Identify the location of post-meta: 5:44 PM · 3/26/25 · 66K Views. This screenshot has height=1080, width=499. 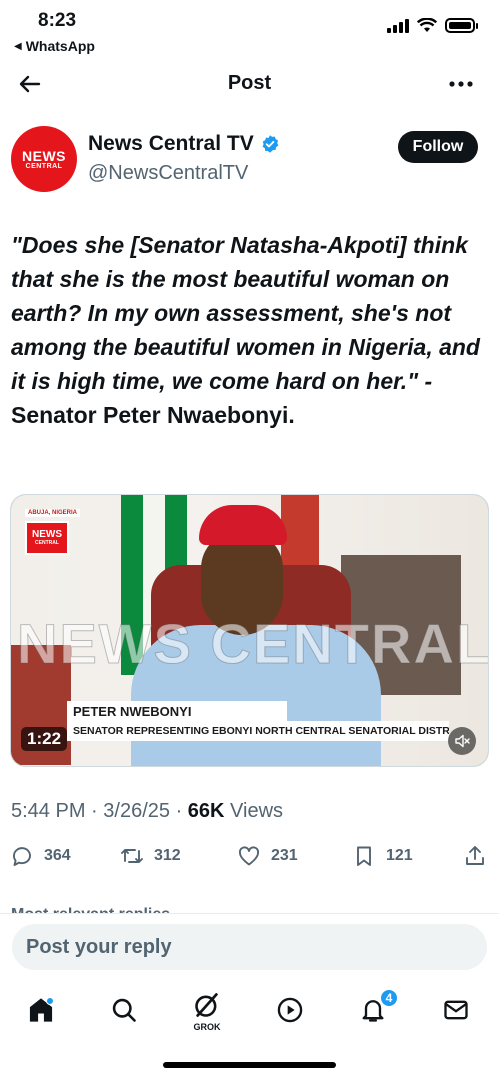
(147, 811).